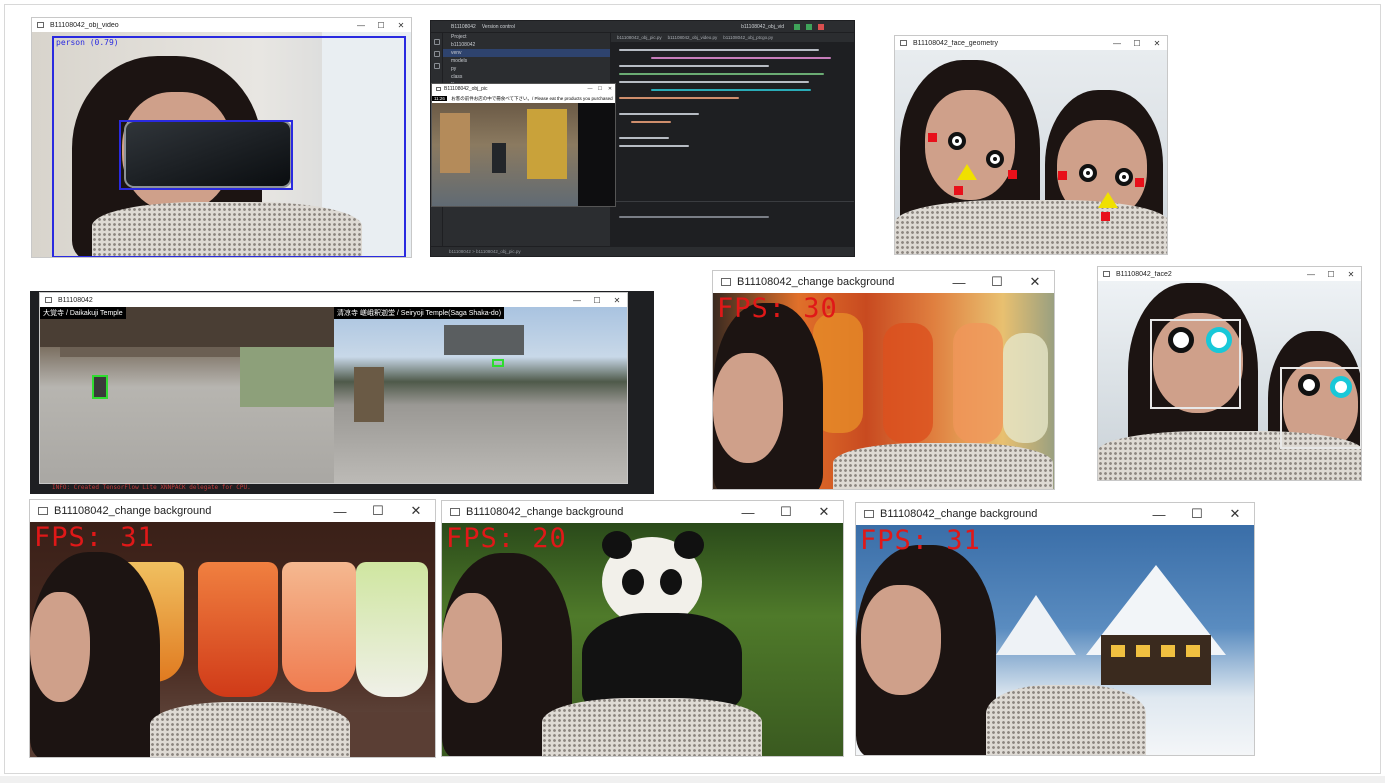 The image size is (1385, 783). I want to click on cheek-marker, so click(1139, 182).